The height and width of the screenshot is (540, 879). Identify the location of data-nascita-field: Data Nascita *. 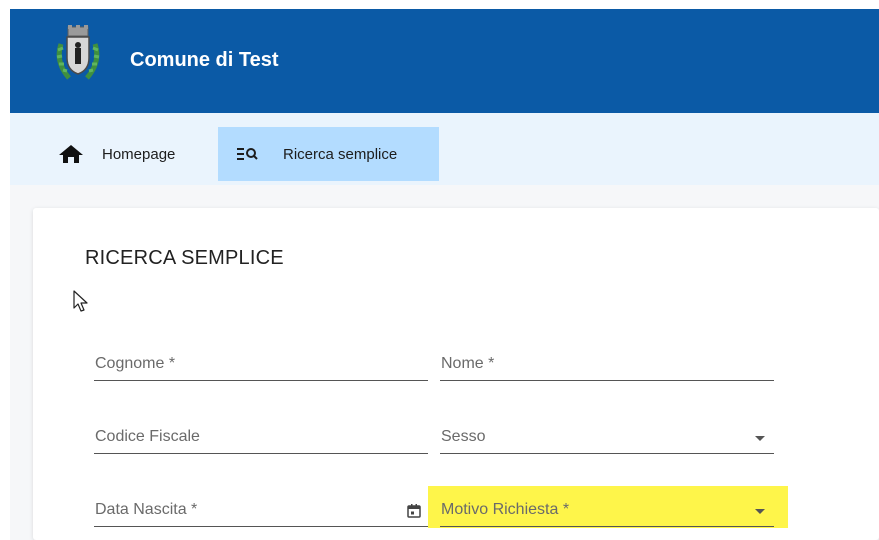
(261, 510).